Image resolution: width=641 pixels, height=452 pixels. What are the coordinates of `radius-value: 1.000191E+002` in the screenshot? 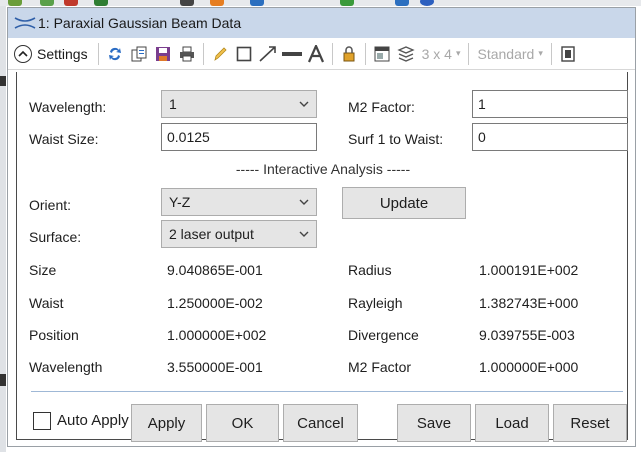 It's located at (529, 270).